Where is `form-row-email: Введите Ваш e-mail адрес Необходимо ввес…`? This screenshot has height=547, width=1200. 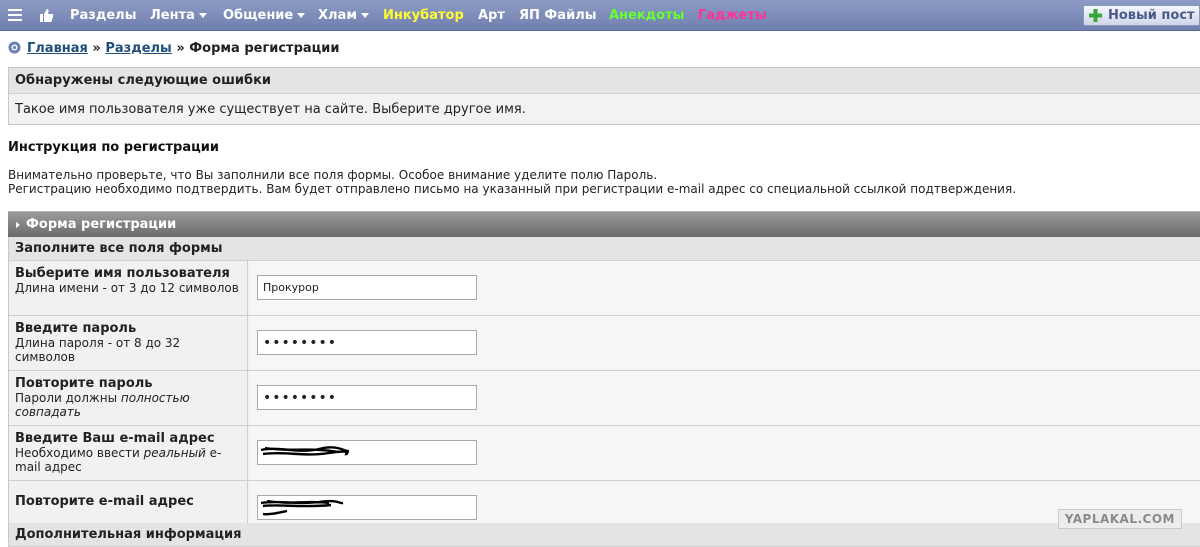
form-row-email: Введите Ваш e-mail адрес Необходимо ввес… is located at coordinates (604, 453).